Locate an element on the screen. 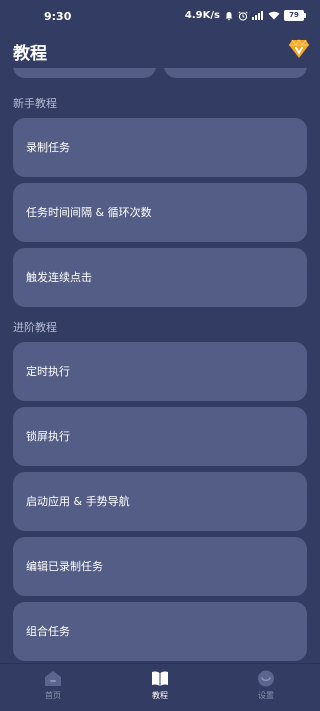 The width and height of the screenshot is (320, 711). status-icons: 4.9K/s 79 is located at coordinates (245, 15).